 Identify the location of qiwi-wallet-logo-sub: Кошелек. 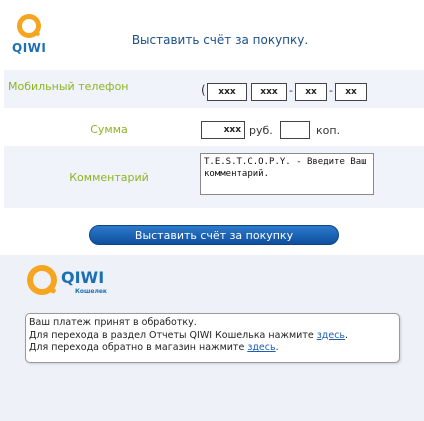
(91, 291).